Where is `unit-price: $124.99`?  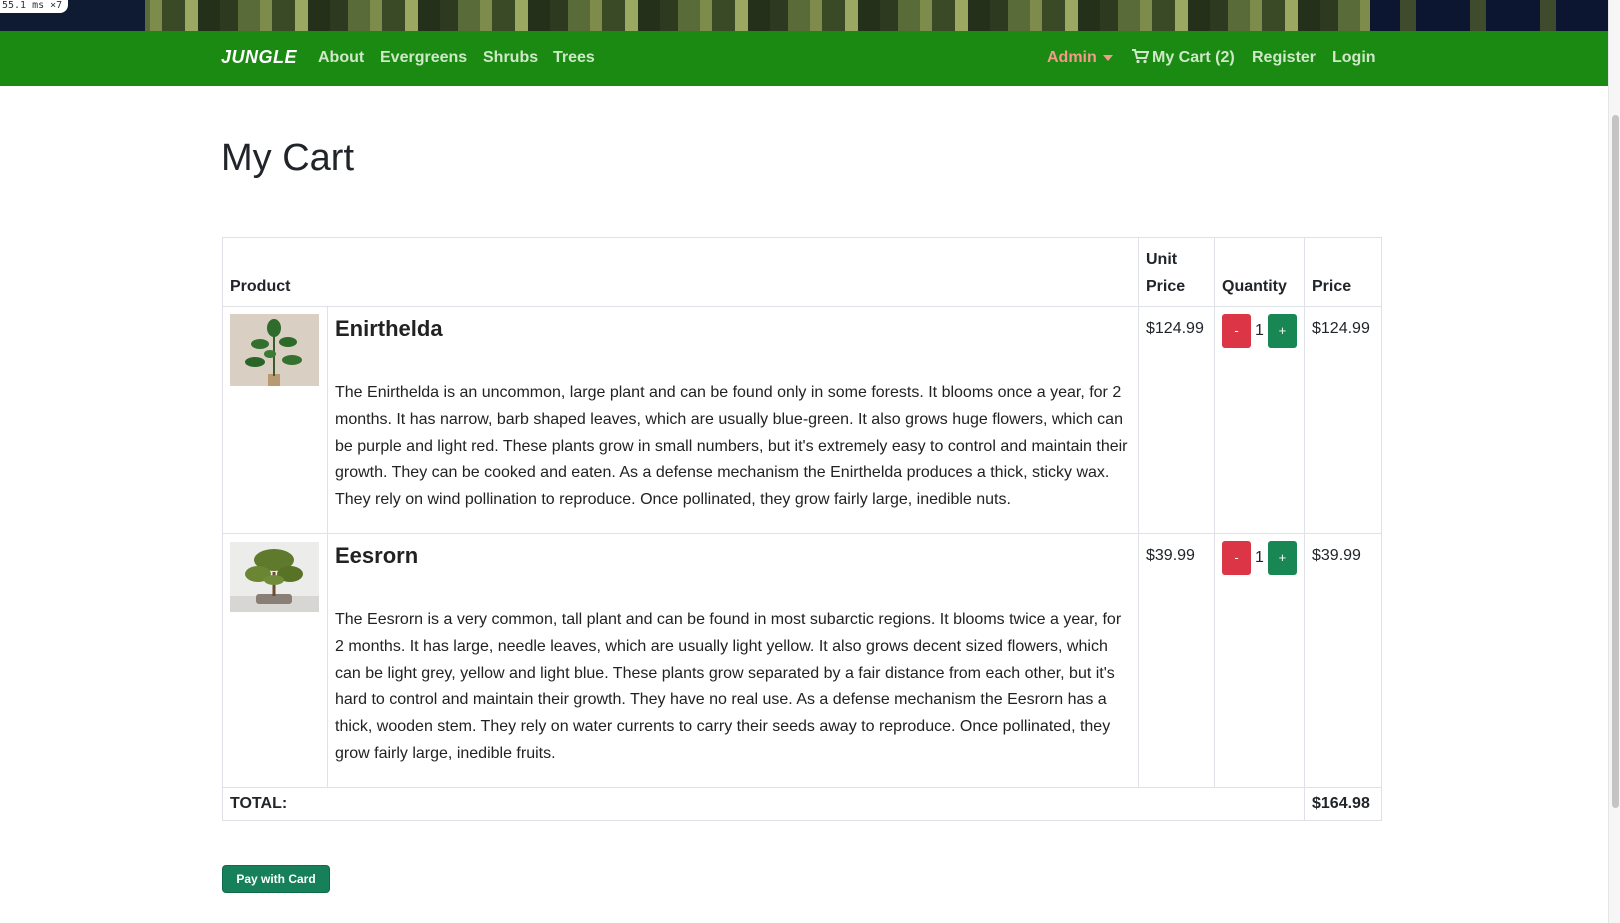 unit-price: $124.99 is located at coordinates (1175, 328).